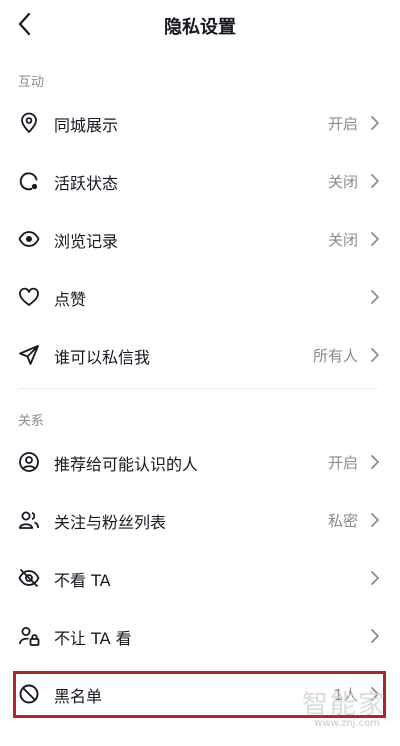 The height and width of the screenshot is (746, 400). What do you see at coordinates (126, 464) in the screenshot?
I see `row-label: 推荐给可能认识的人` at bounding box center [126, 464].